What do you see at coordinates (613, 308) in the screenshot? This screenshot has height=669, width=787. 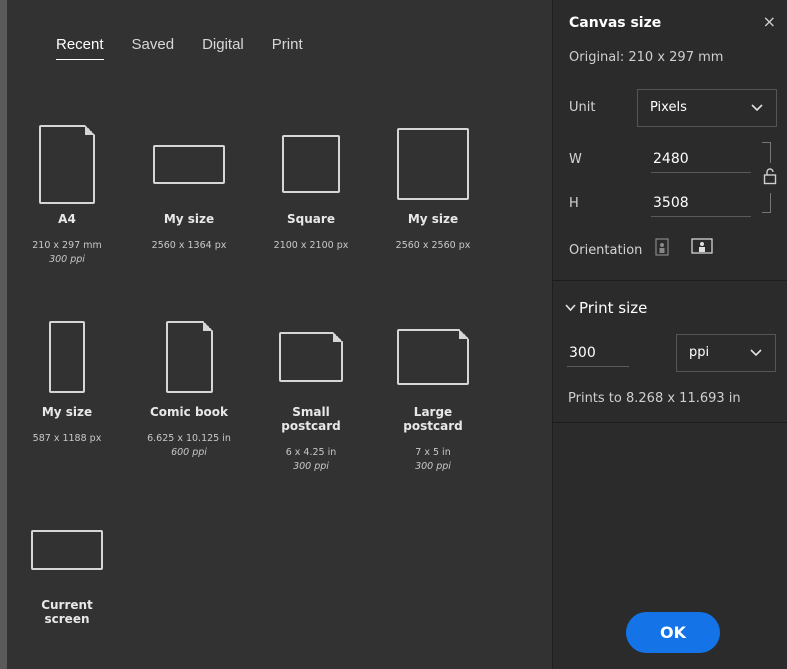 I see `print-size-label: Print size` at bounding box center [613, 308].